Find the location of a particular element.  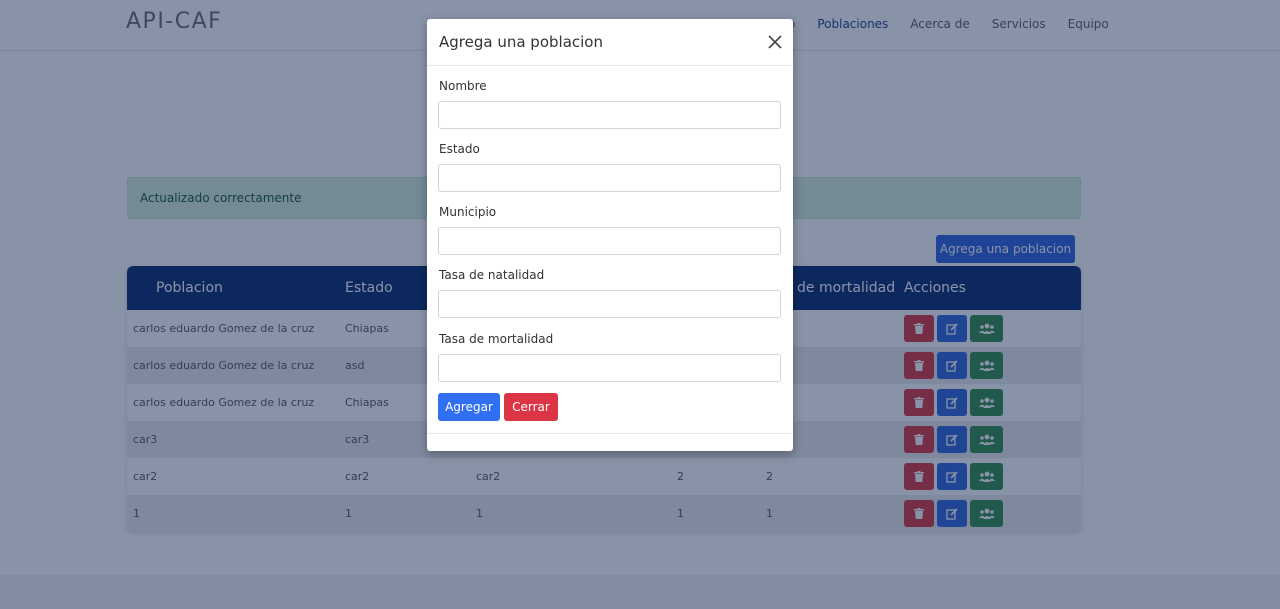

modal-title: Agrega una poblacion is located at coordinates (521, 42).